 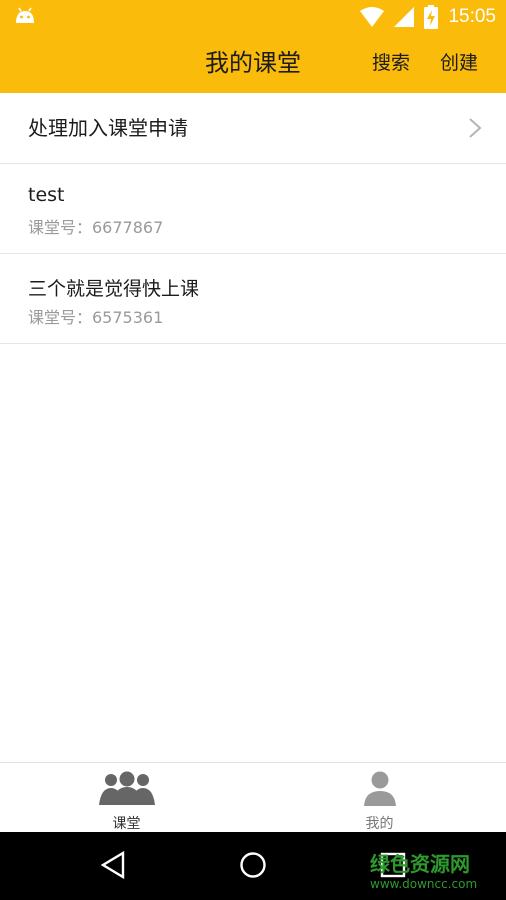 What do you see at coordinates (404, 17) in the screenshot?
I see `signal-icon` at bounding box center [404, 17].